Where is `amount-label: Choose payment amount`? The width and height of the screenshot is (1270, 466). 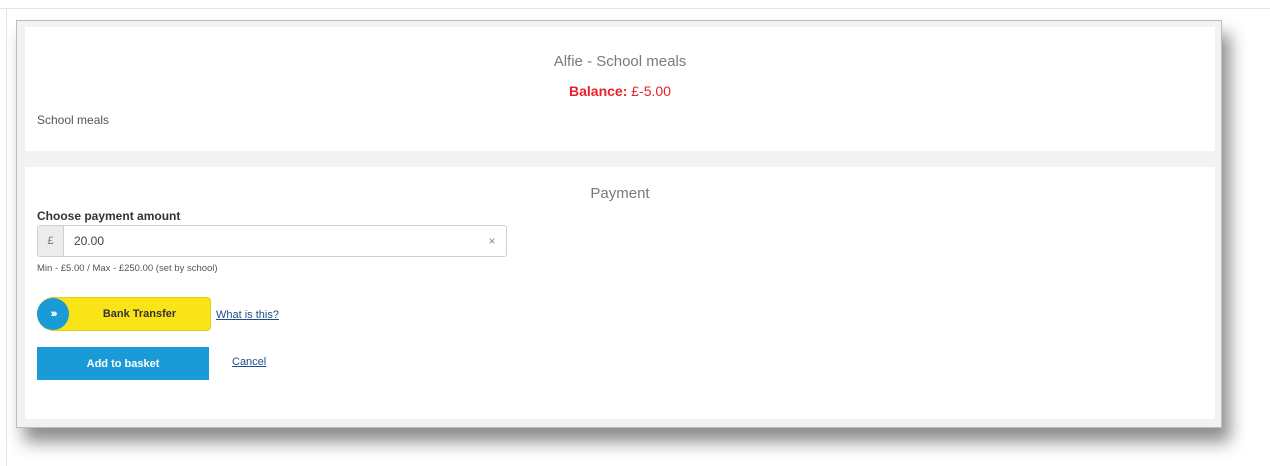 amount-label: Choose payment amount is located at coordinates (109, 216).